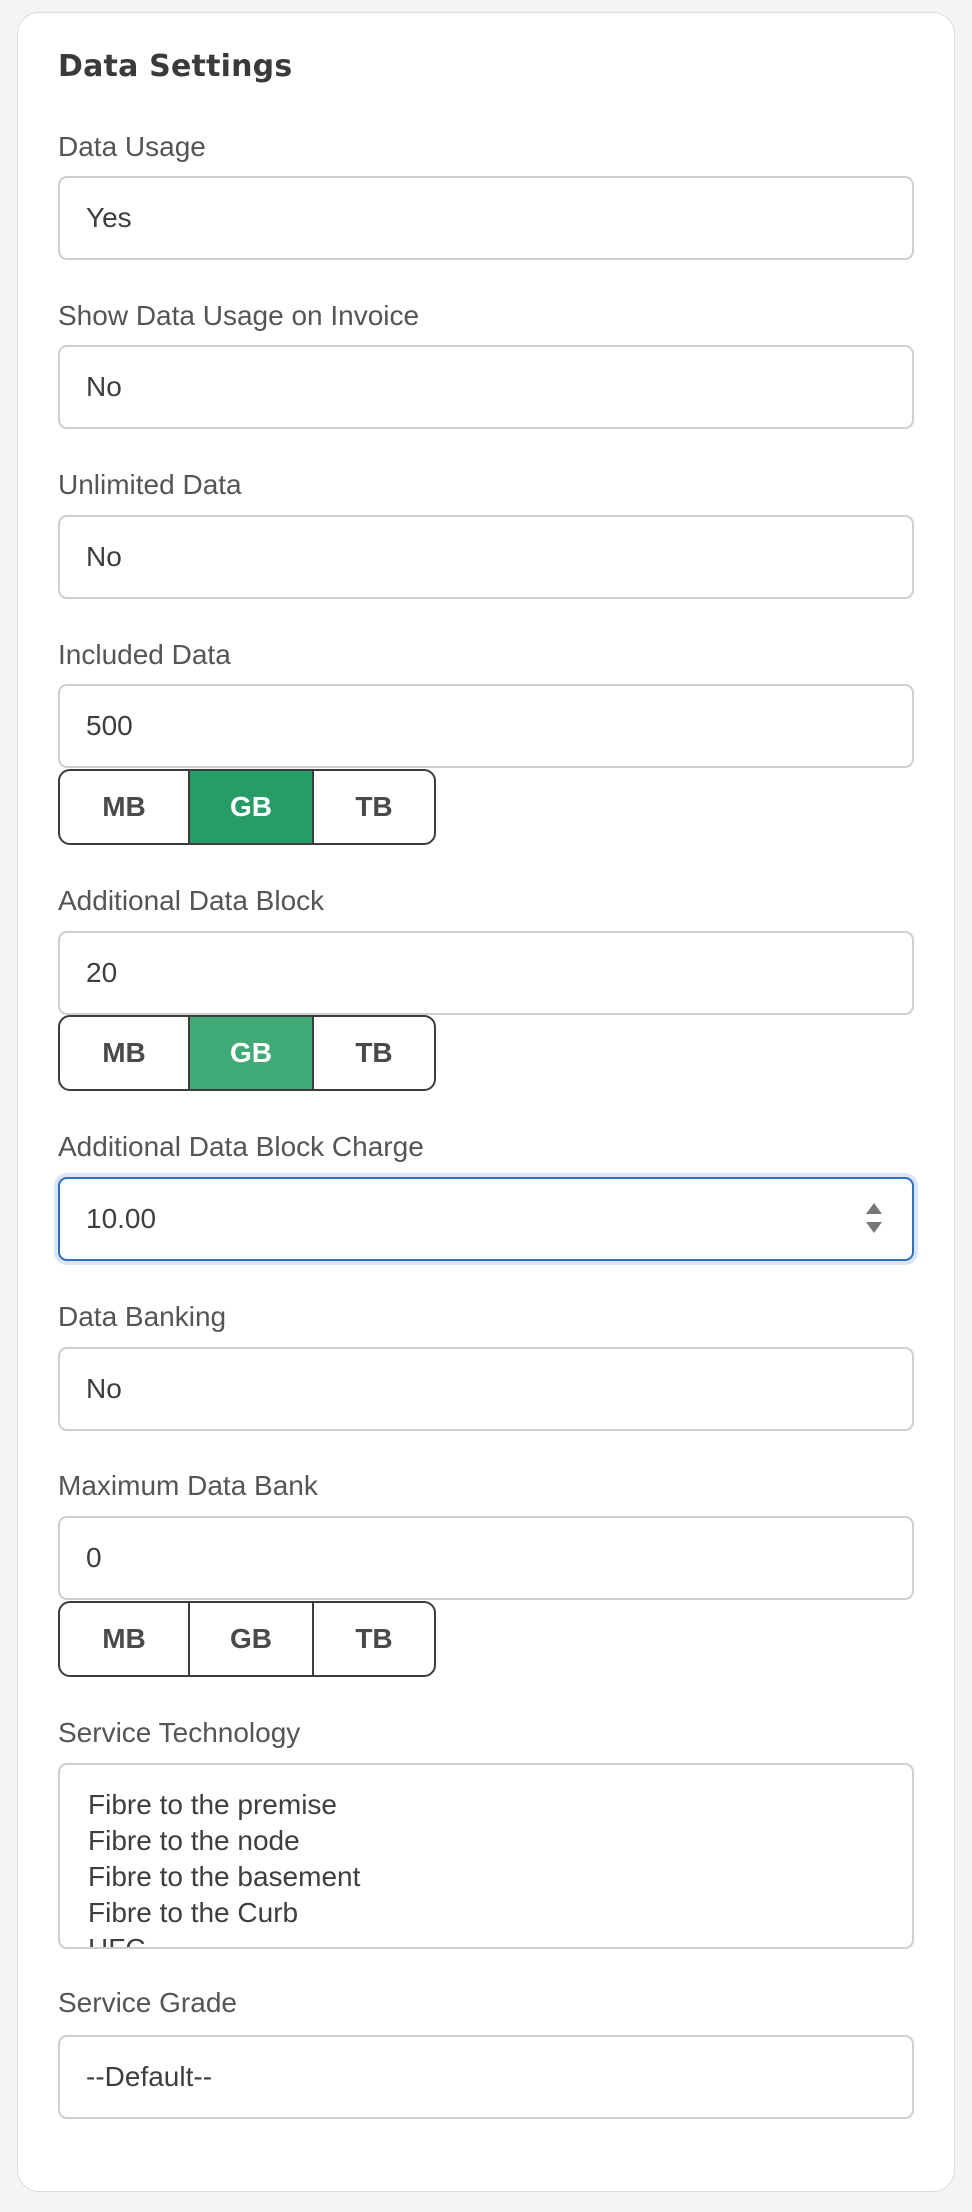  Describe the element at coordinates (132, 146) in the screenshot. I see `data-usage-label: Data Usage` at that location.